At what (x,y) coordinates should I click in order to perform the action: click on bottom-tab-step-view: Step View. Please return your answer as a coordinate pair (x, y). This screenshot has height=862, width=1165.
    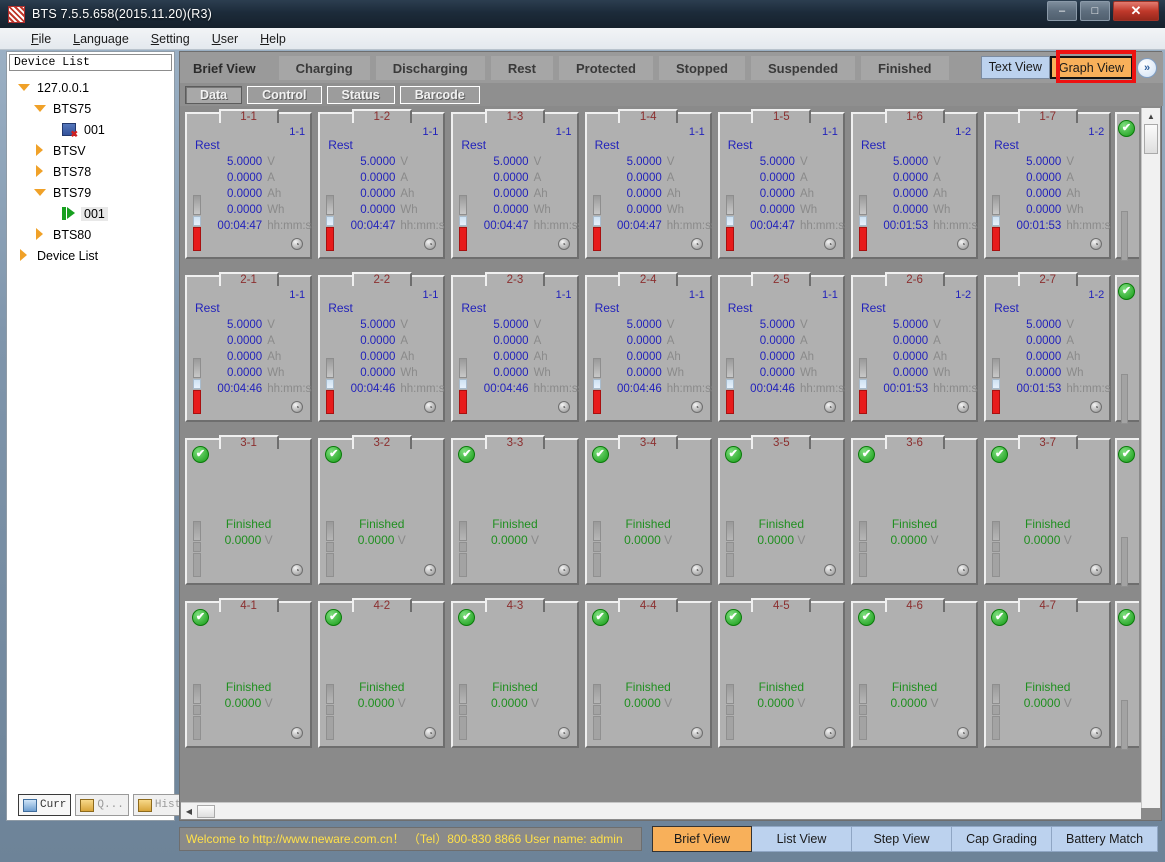
    Looking at the image, I should click on (902, 839).